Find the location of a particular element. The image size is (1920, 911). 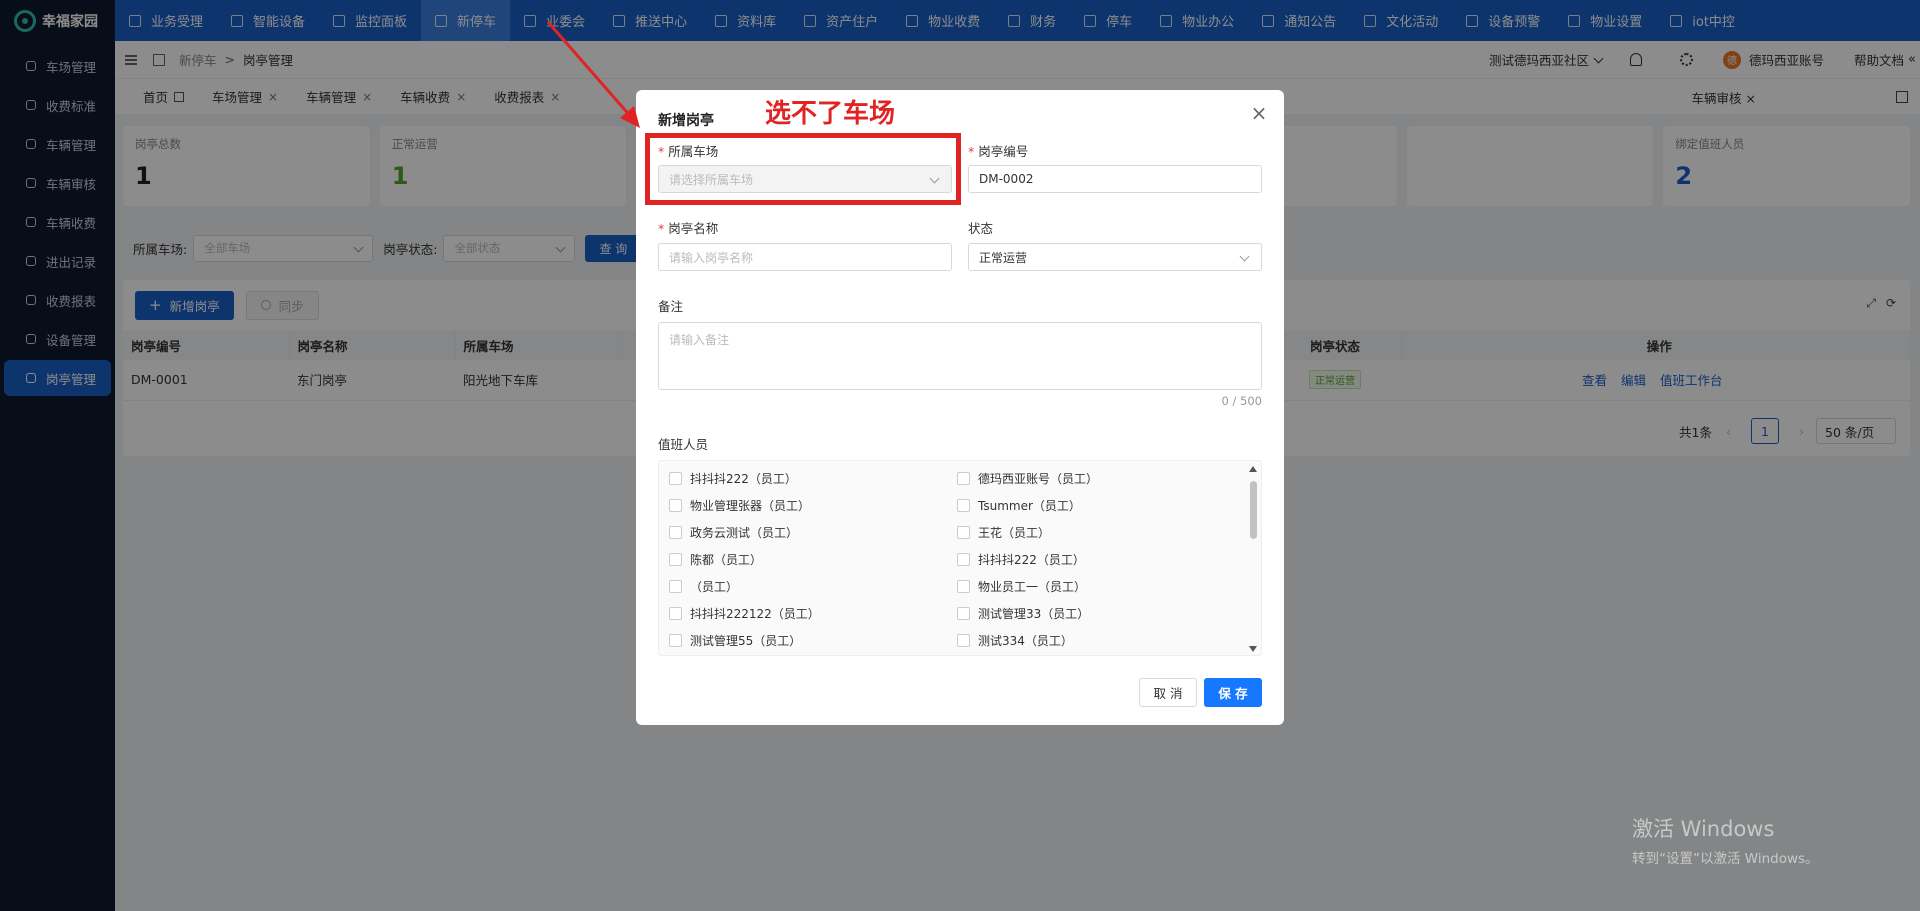

scroll-up-icon is located at coordinates (1253, 469).